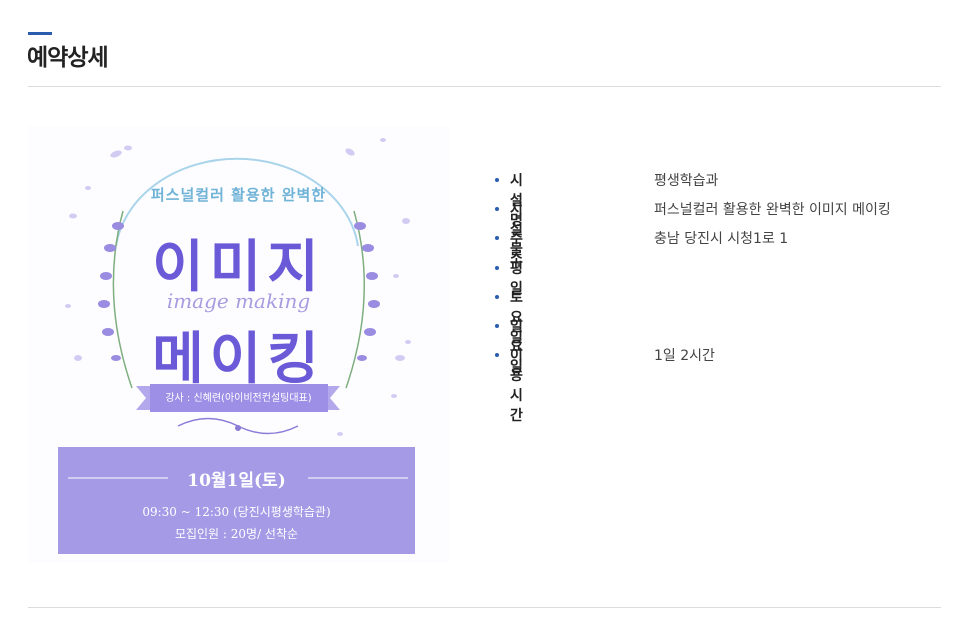 The image size is (968, 631). What do you see at coordinates (238, 398) in the screenshot?
I see `poster-instructor: 강사 : 신혜련(아이비전컨설팅대표)` at bounding box center [238, 398].